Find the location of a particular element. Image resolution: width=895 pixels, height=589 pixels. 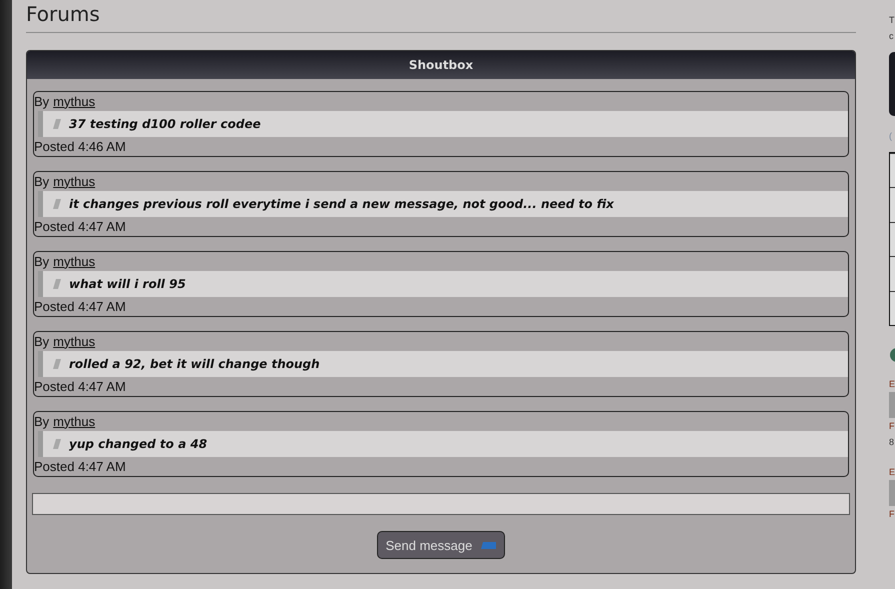

message-text: 37 testing d100 roller codee is located at coordinates (165, 123).